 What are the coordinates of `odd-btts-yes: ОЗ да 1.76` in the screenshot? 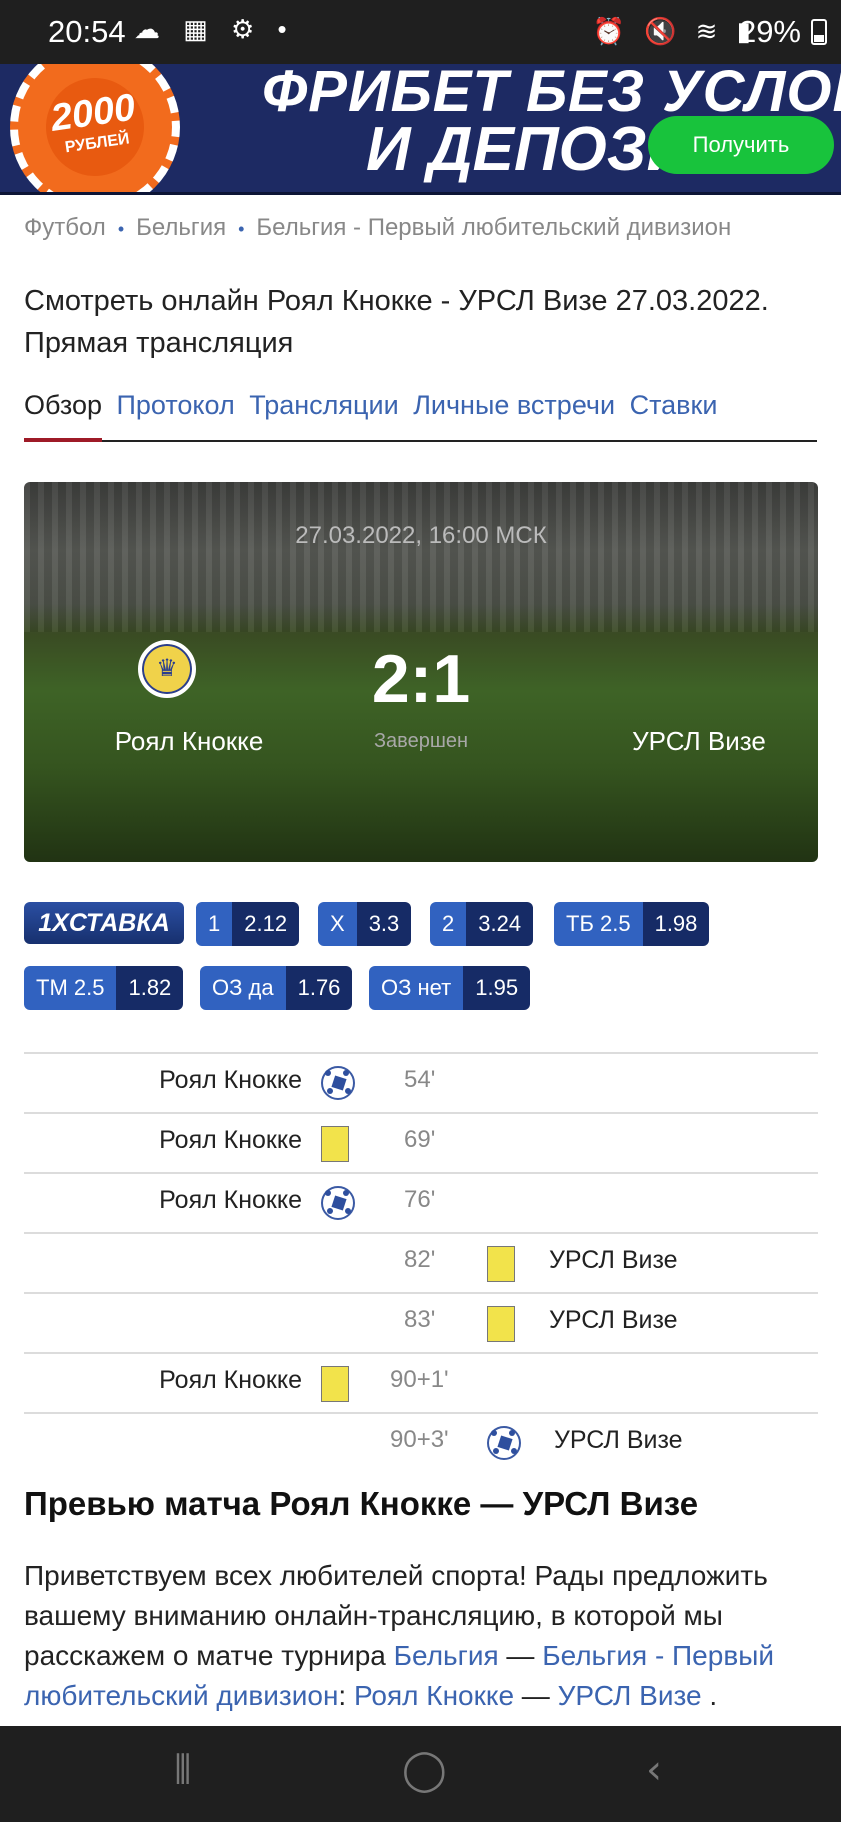 It's located at (276, 988).